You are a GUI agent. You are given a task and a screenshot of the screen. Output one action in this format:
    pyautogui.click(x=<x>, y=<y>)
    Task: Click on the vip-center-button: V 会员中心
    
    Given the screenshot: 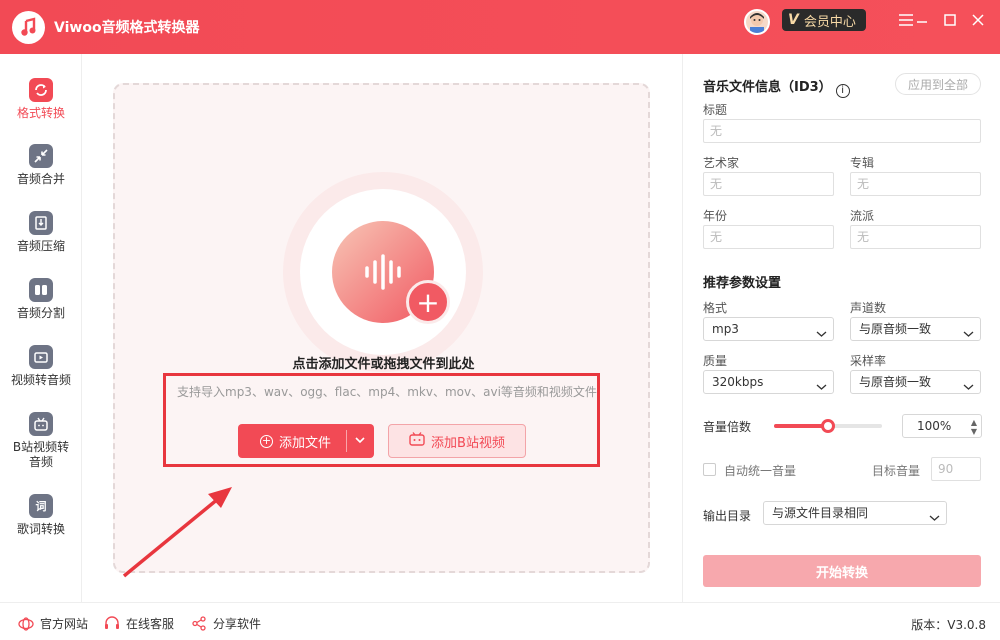 What is the action you would take?
    pyautogui.click(x=824, y=20)
    